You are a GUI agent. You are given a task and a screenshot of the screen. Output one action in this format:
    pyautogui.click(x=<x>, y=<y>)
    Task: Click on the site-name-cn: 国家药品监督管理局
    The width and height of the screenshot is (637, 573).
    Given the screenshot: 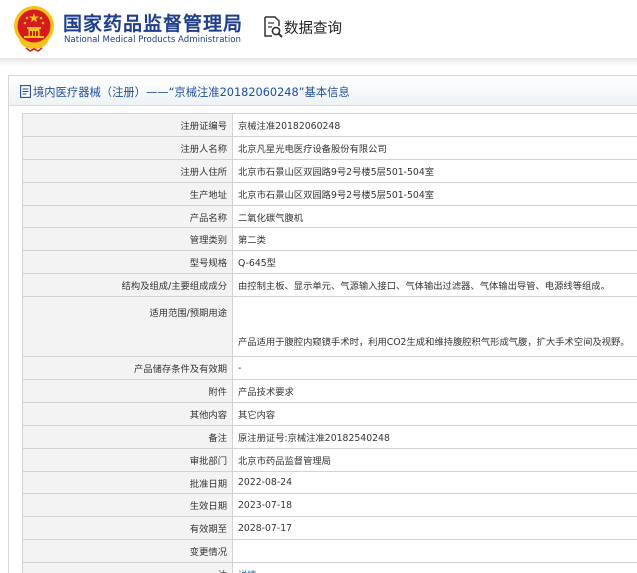 What is the action you would take?
    pyautogui.click(x=153, y=24)
    